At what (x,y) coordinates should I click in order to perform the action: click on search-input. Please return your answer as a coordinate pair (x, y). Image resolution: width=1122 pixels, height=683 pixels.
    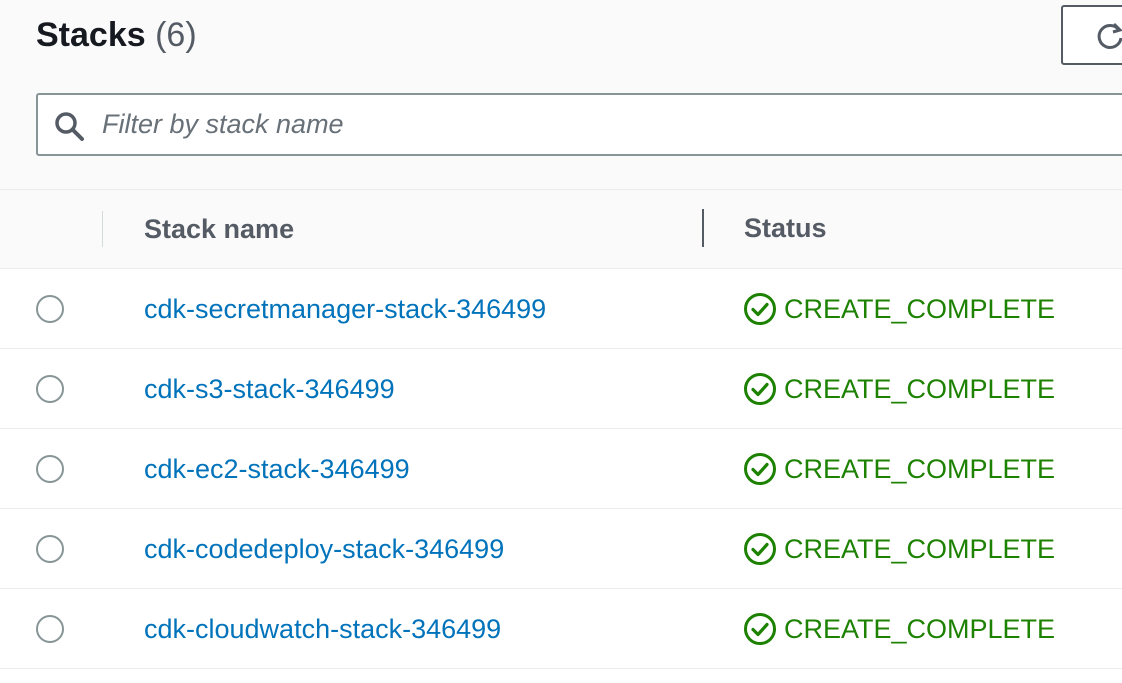
    Looking at the image, I should click on (602, 124).